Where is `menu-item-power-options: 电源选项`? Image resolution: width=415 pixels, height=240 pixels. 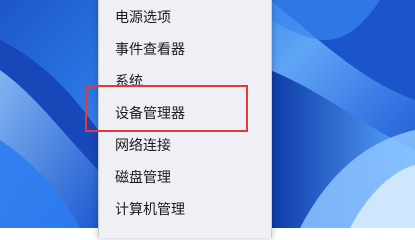
menu-item-power-options: 电源选项 is located at coordinates (189, 18).